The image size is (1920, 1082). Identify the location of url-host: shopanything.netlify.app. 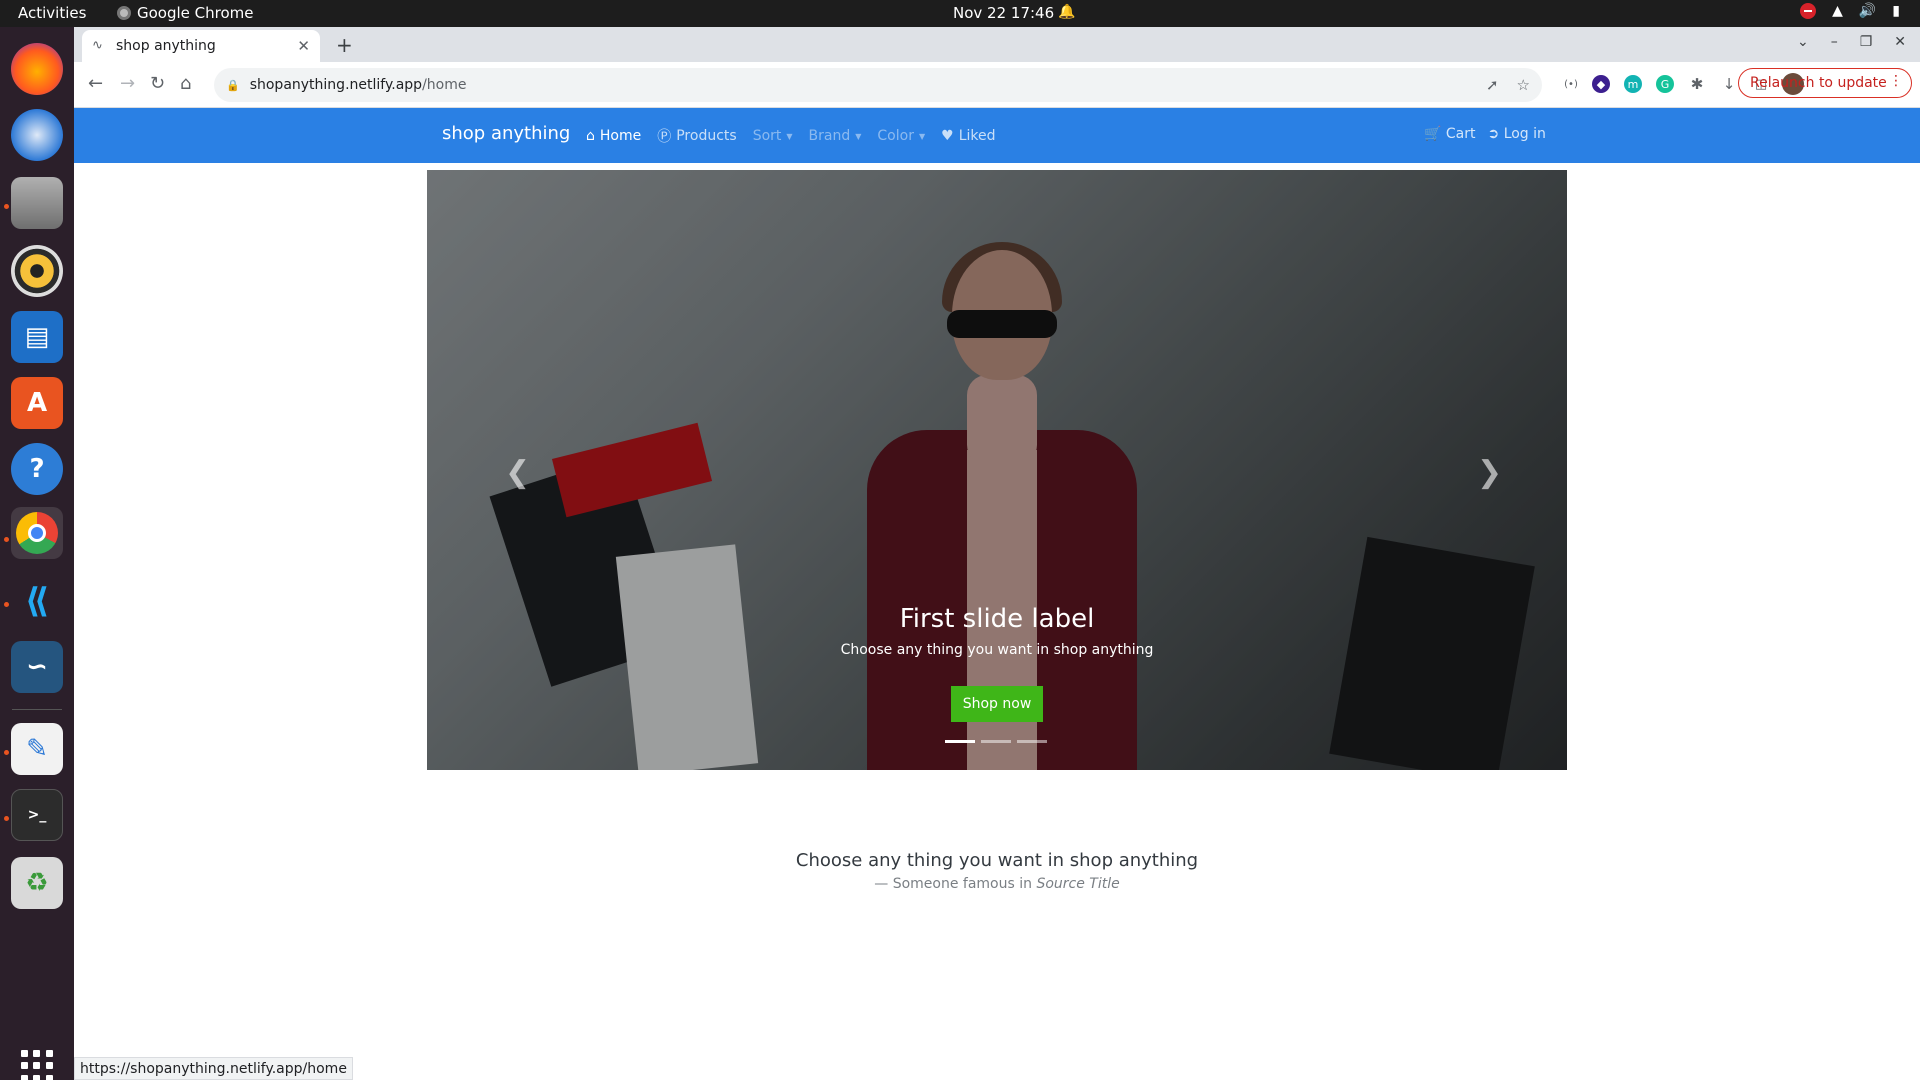
(336, 85).